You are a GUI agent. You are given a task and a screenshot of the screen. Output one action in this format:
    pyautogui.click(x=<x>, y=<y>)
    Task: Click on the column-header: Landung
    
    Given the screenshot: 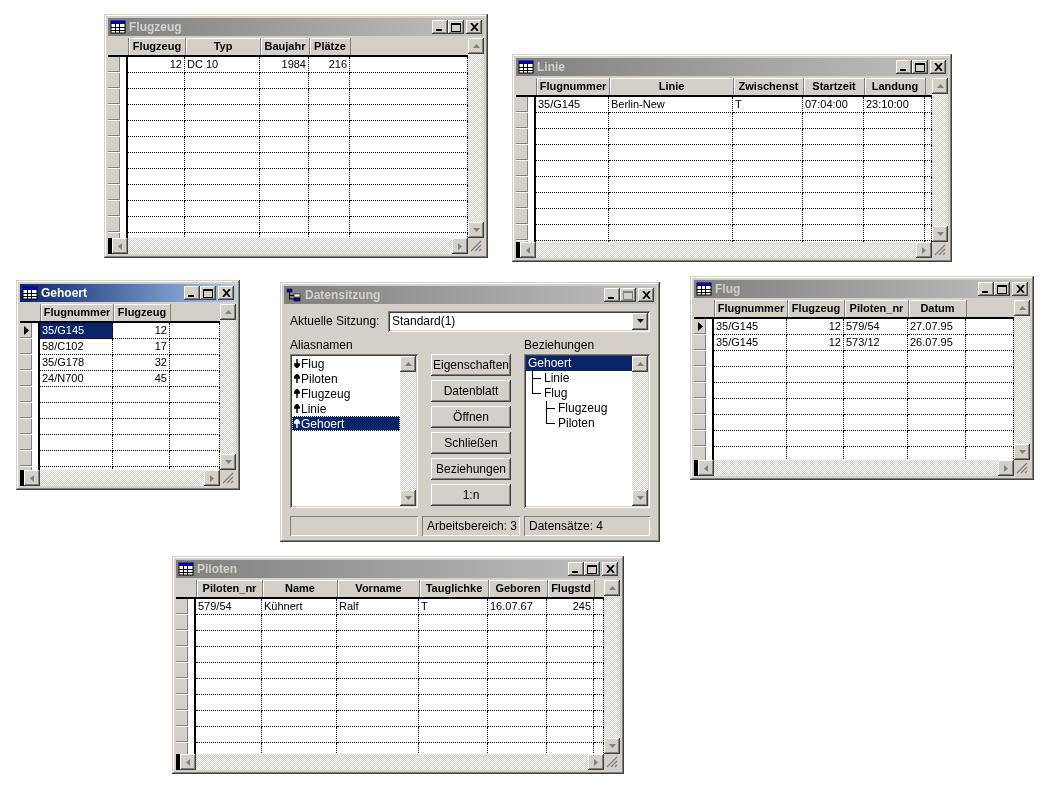 What is the action you would take?
    pyautogui.click(x=895, y=86)
    